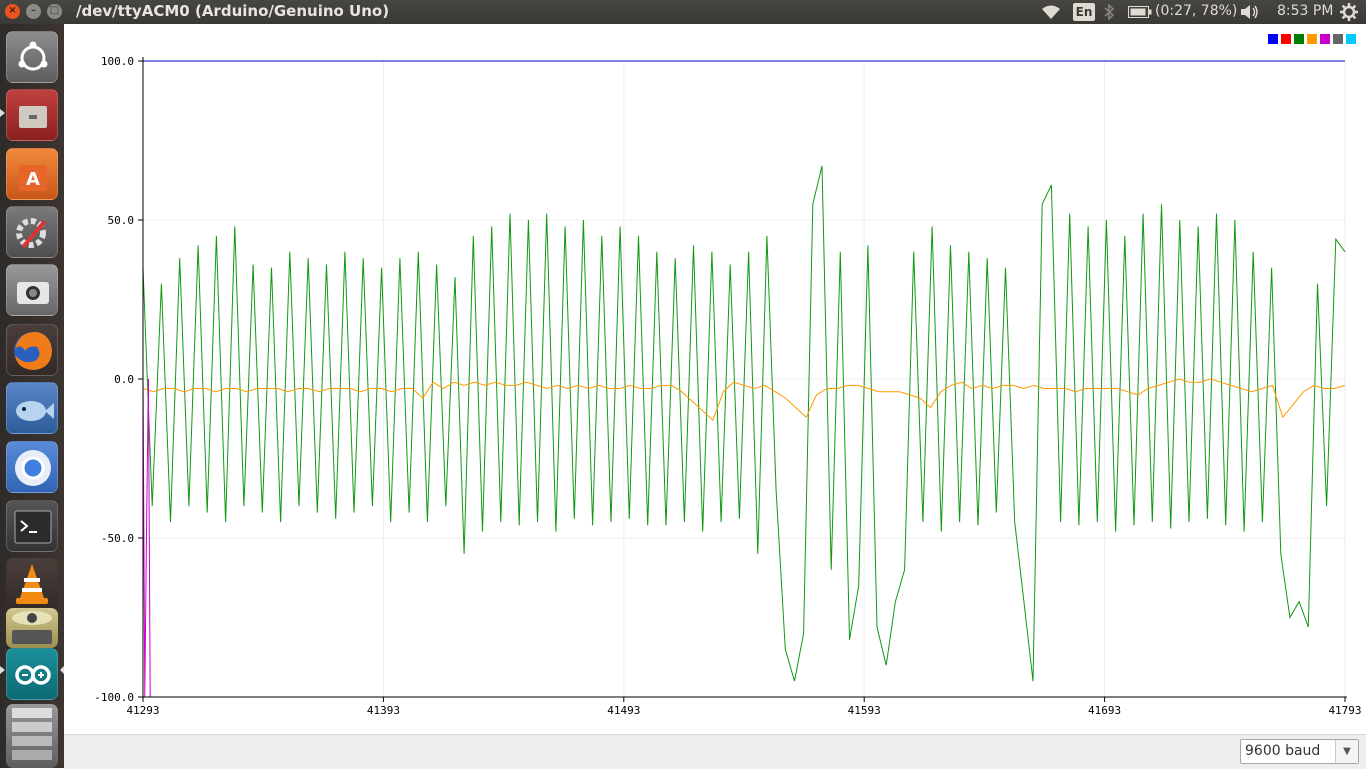 The width and height of the screenshot is (1366, 769). Describe the element at coordinates (32, 57) in the screenshot. I see `ubuntu-dash-icon` at that location.